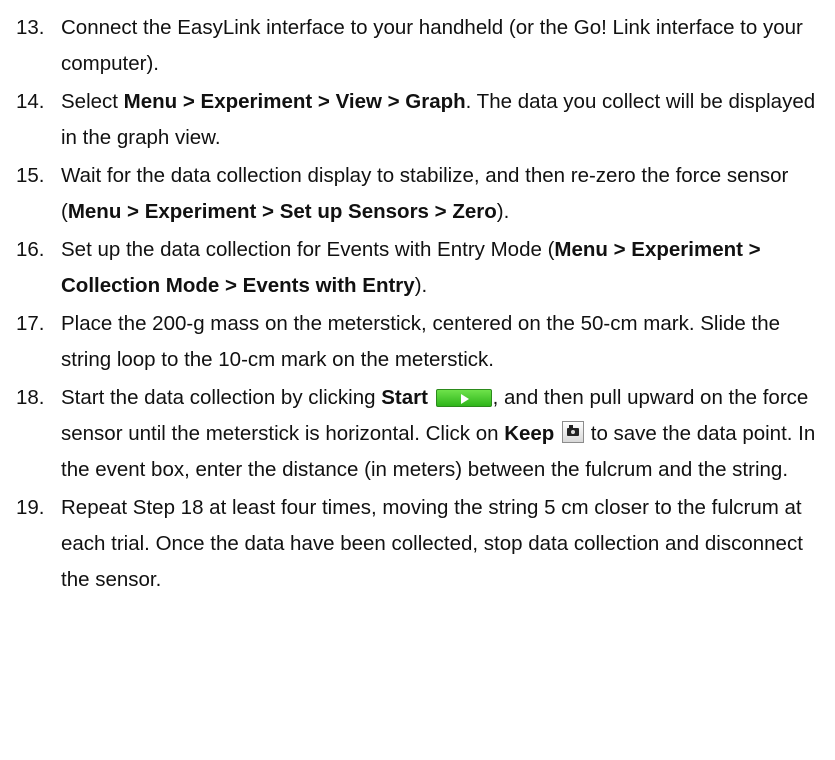  What do you see at coordinates (30, 101) in the screenshot?
I see `step-number: 14.` at bounding box center [30, 101].